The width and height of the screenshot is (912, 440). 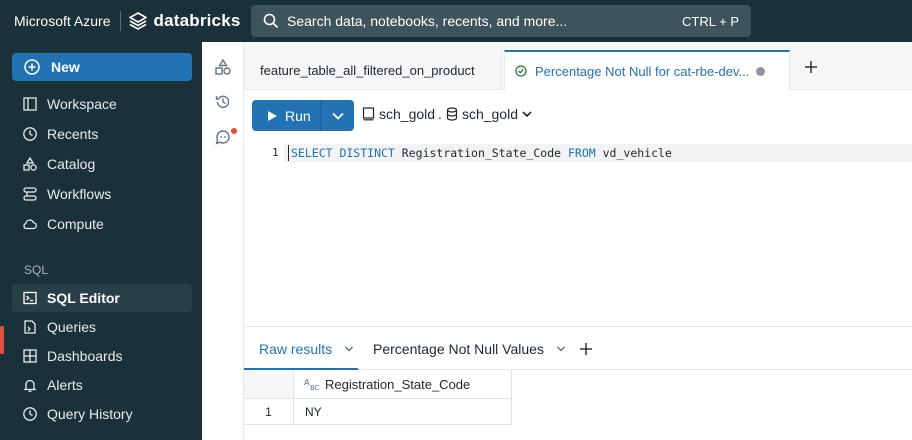 I want to click on sidebar-item-recents: Recents, so click(x=102, y=134).